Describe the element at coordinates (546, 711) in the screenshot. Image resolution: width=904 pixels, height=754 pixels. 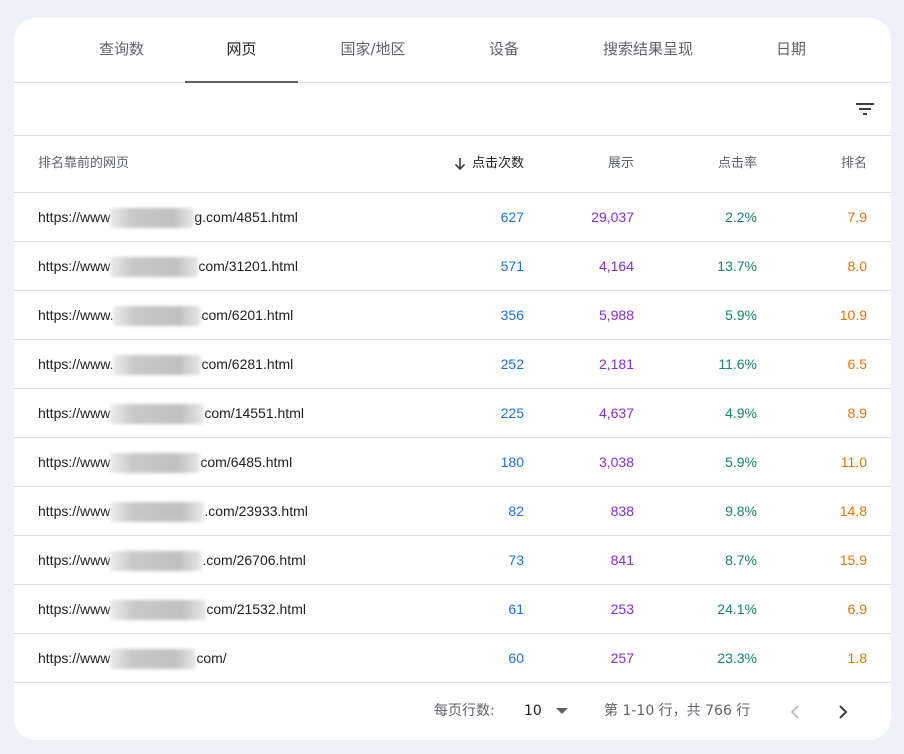
I see `rows-per-page-select: 10` at that location.